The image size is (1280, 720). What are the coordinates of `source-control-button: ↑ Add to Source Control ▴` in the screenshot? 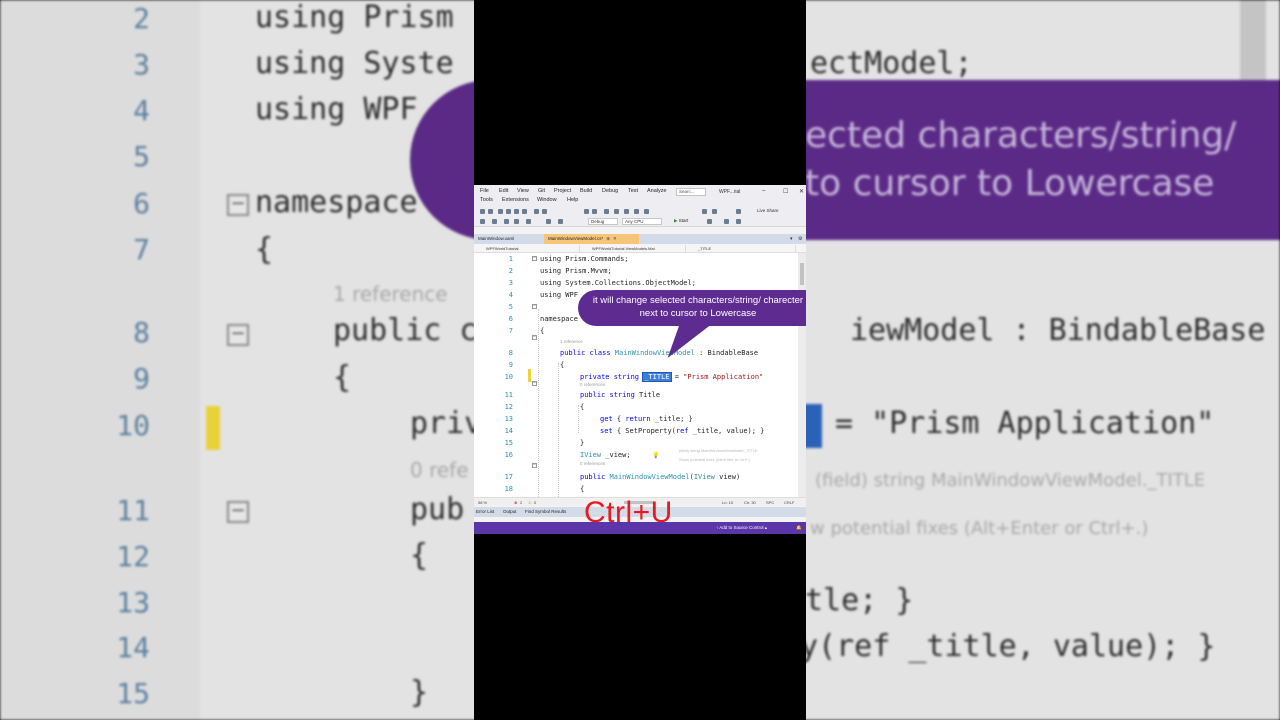 It's located at (741, 528).